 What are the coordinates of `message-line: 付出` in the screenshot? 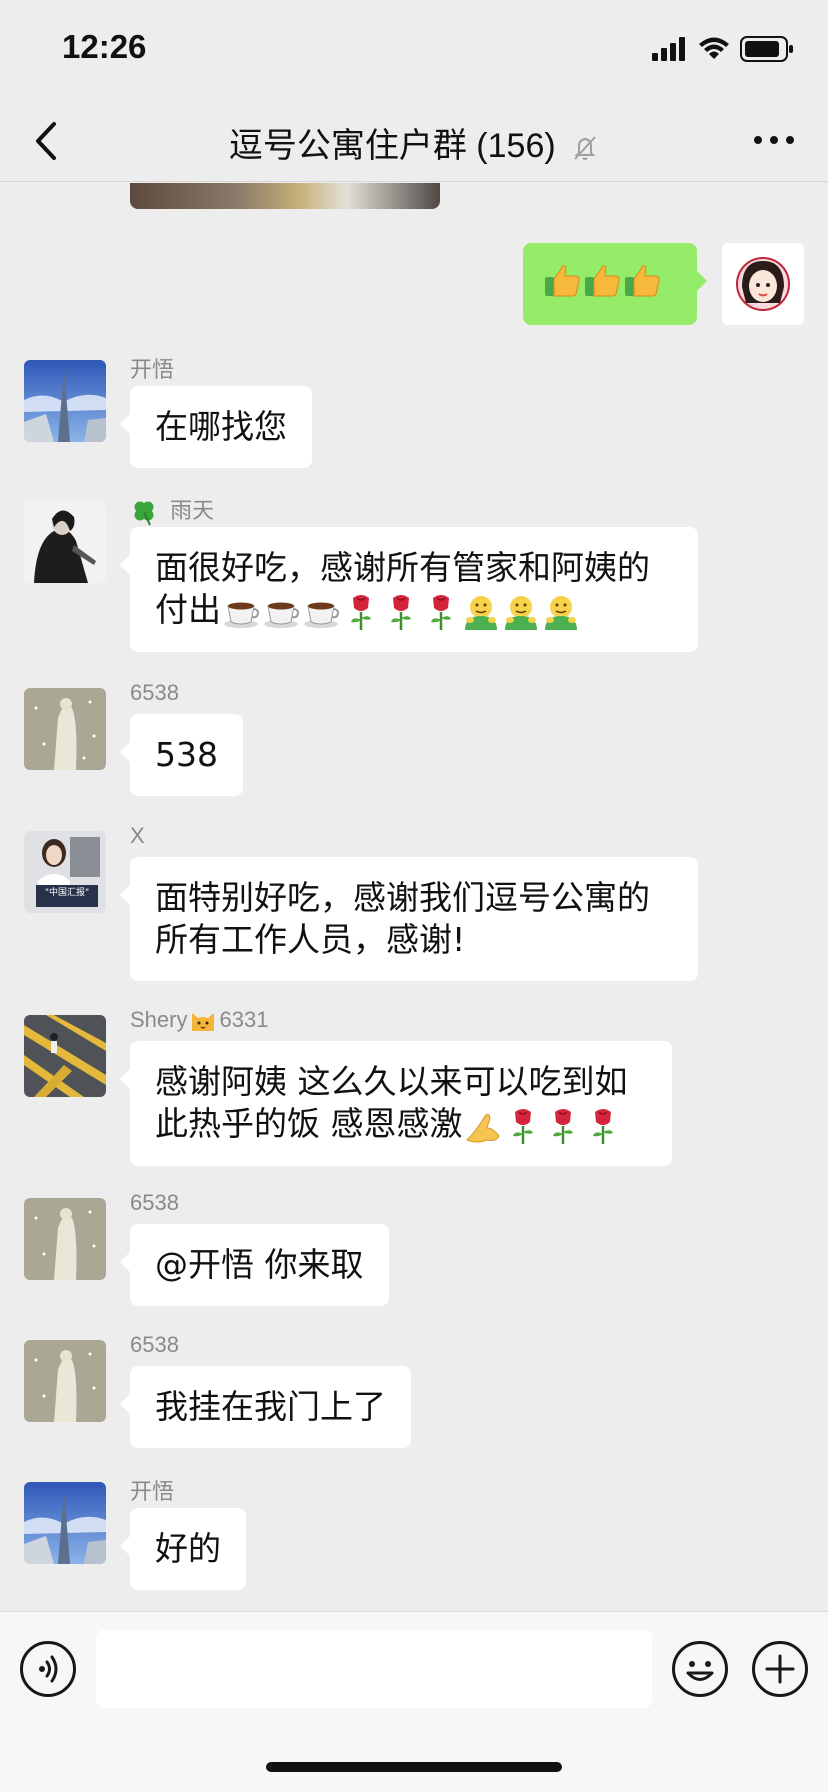 It's located at (188, 609).